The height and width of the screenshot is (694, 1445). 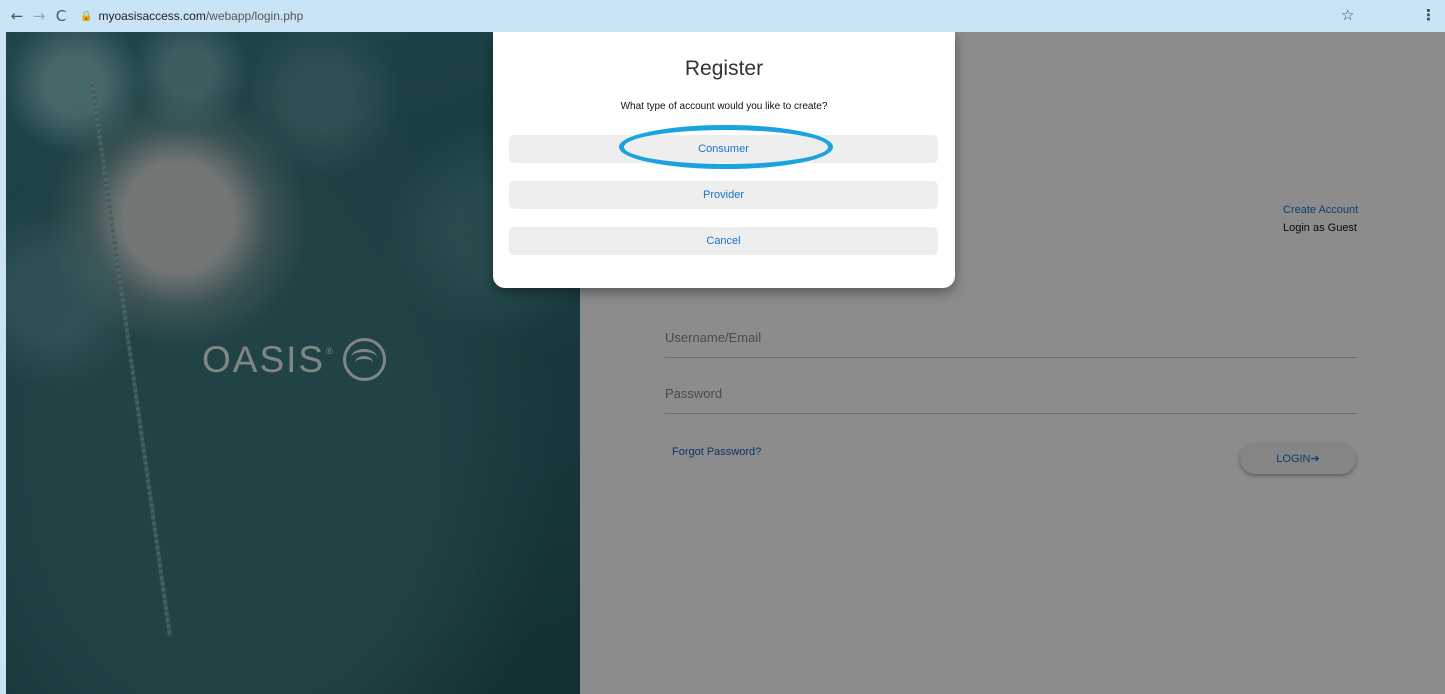 I want to click on back-arrow-icon: ←, so click(x=17, y=16).